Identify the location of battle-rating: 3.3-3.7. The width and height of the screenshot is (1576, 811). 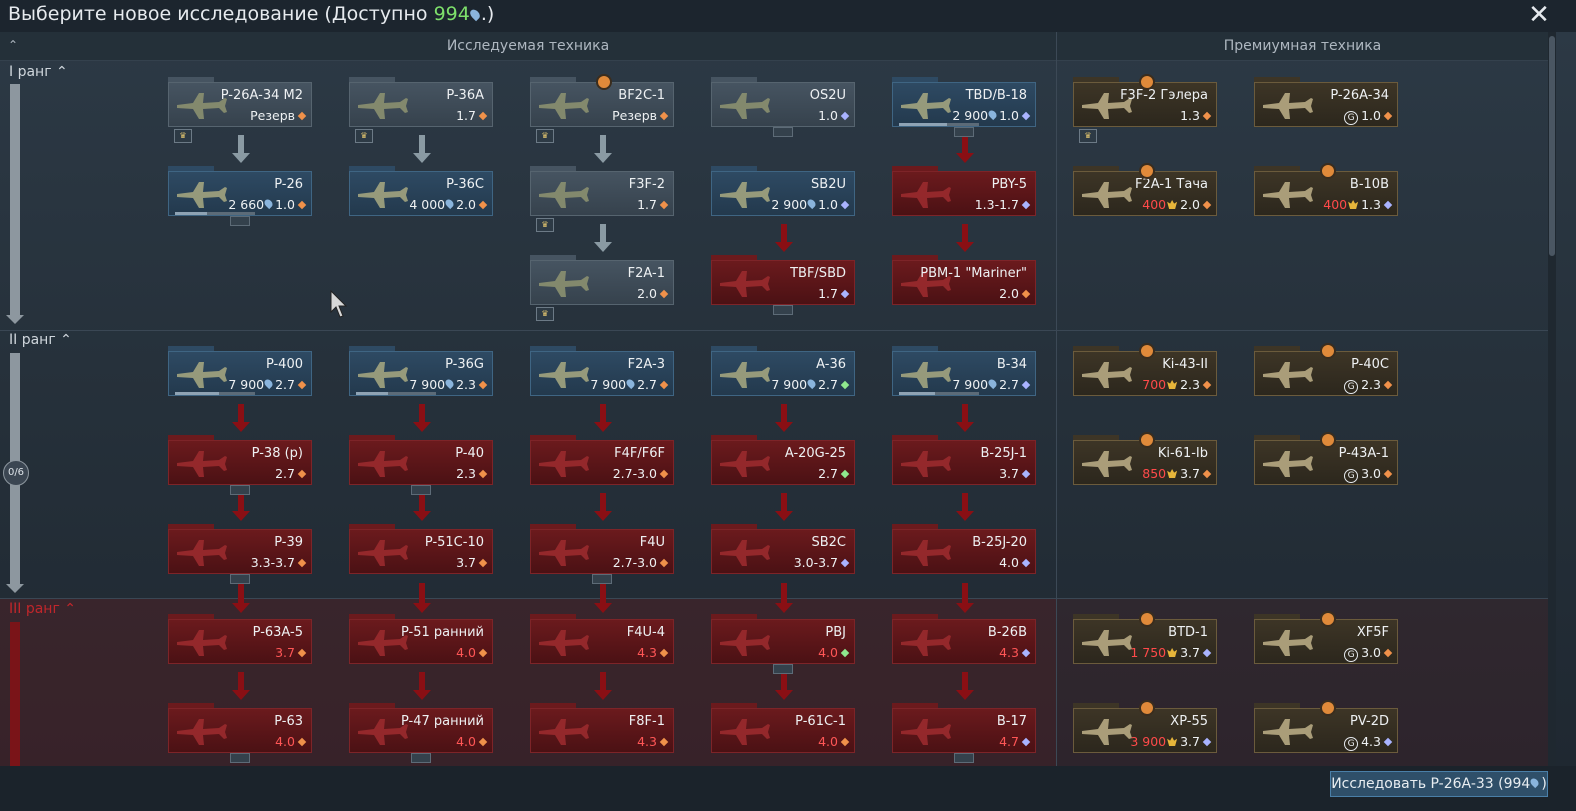
(272, 562).